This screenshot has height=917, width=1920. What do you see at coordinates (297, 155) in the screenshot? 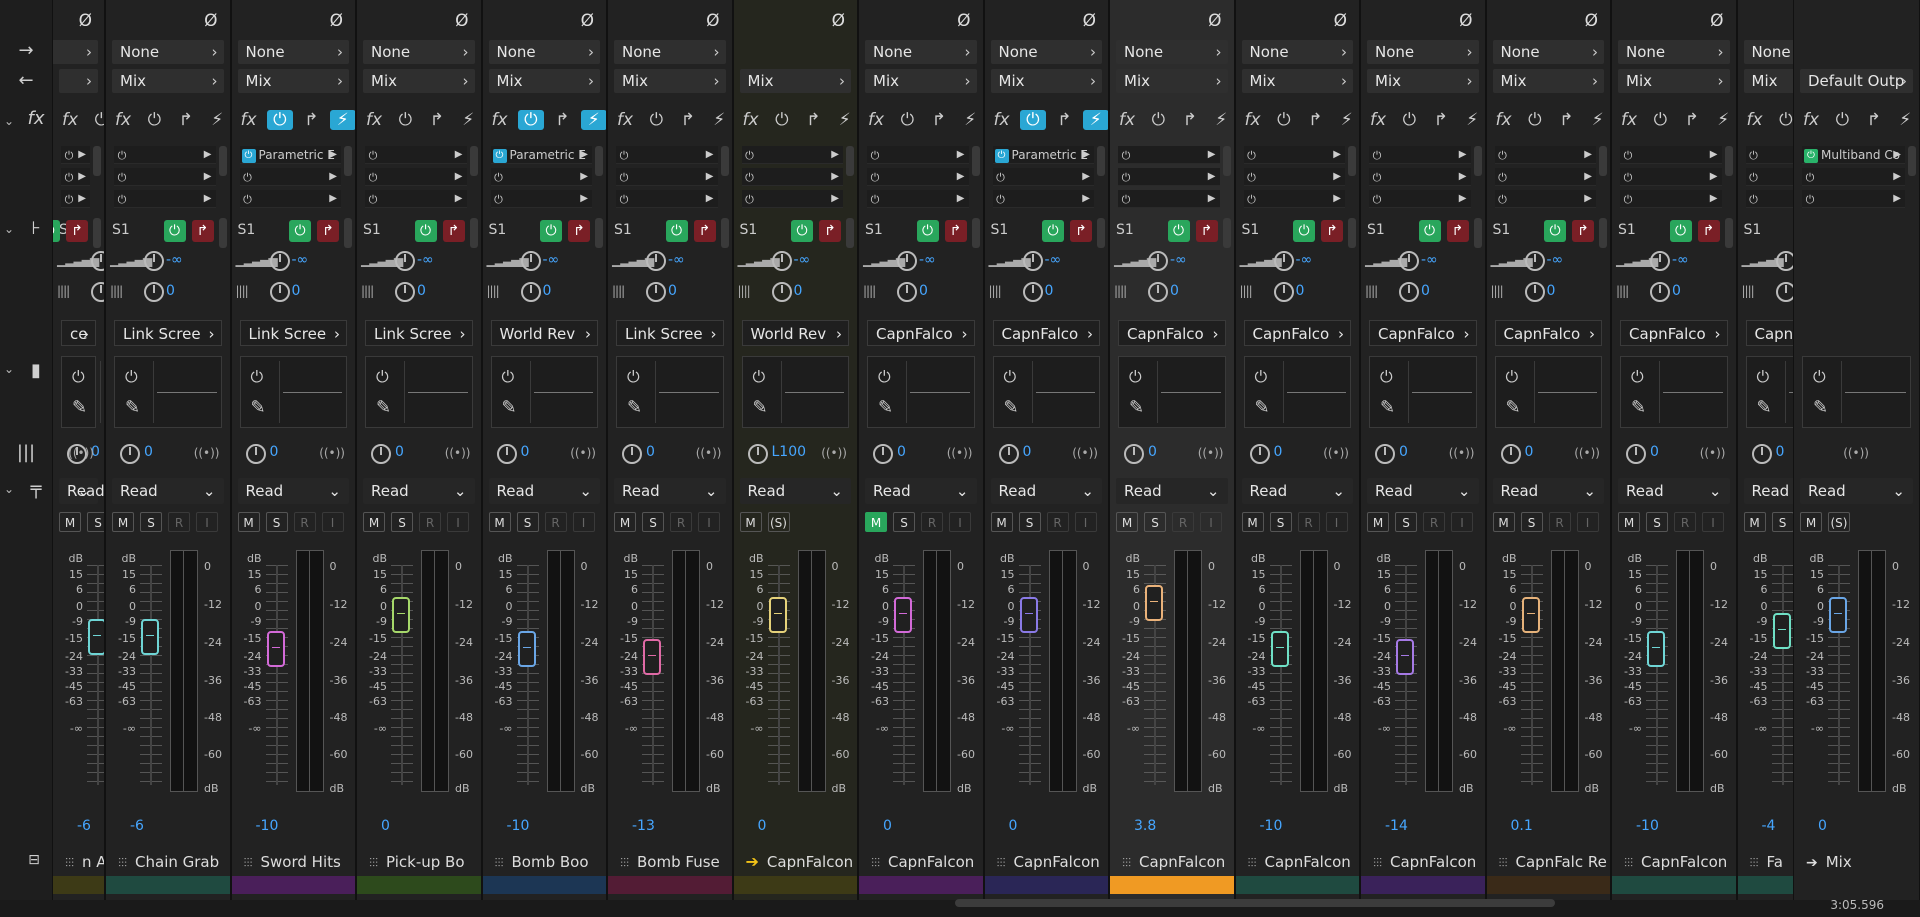
I see `effect-name: Parametric E` at bounding box center [297, 155].